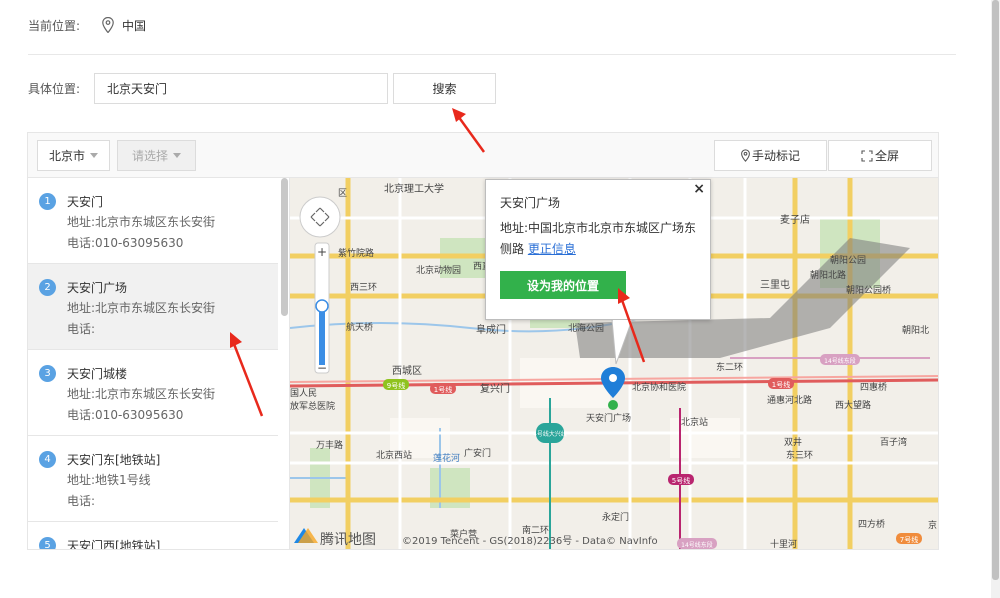  Describe the element at coordinates (563, 285) in the screenshot. I see `set-as-my-location-button: 设为我的位置` at that location.